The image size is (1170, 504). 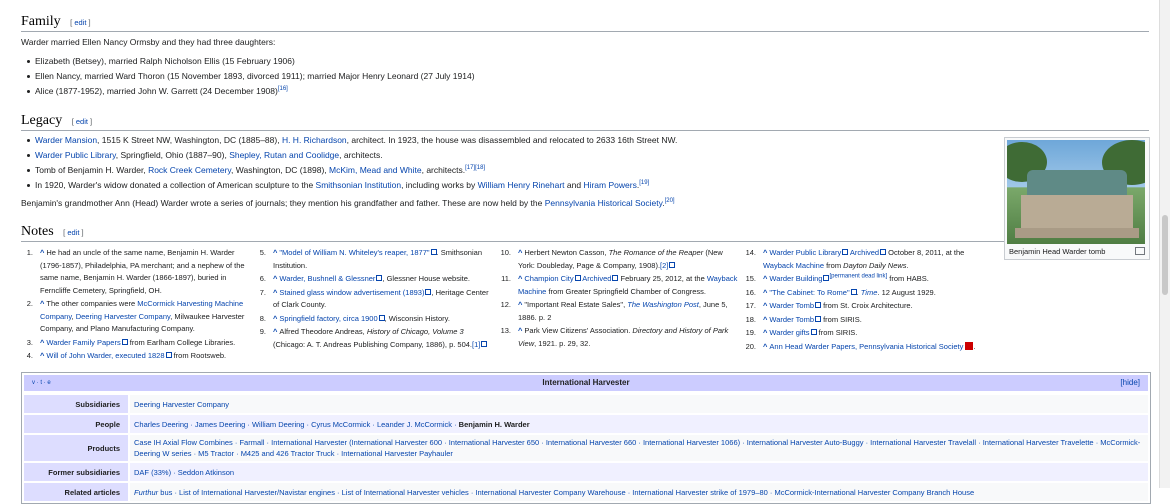 I want to click on note-link: Will of John Warder, executed 1828, so click(x=105, y=355).